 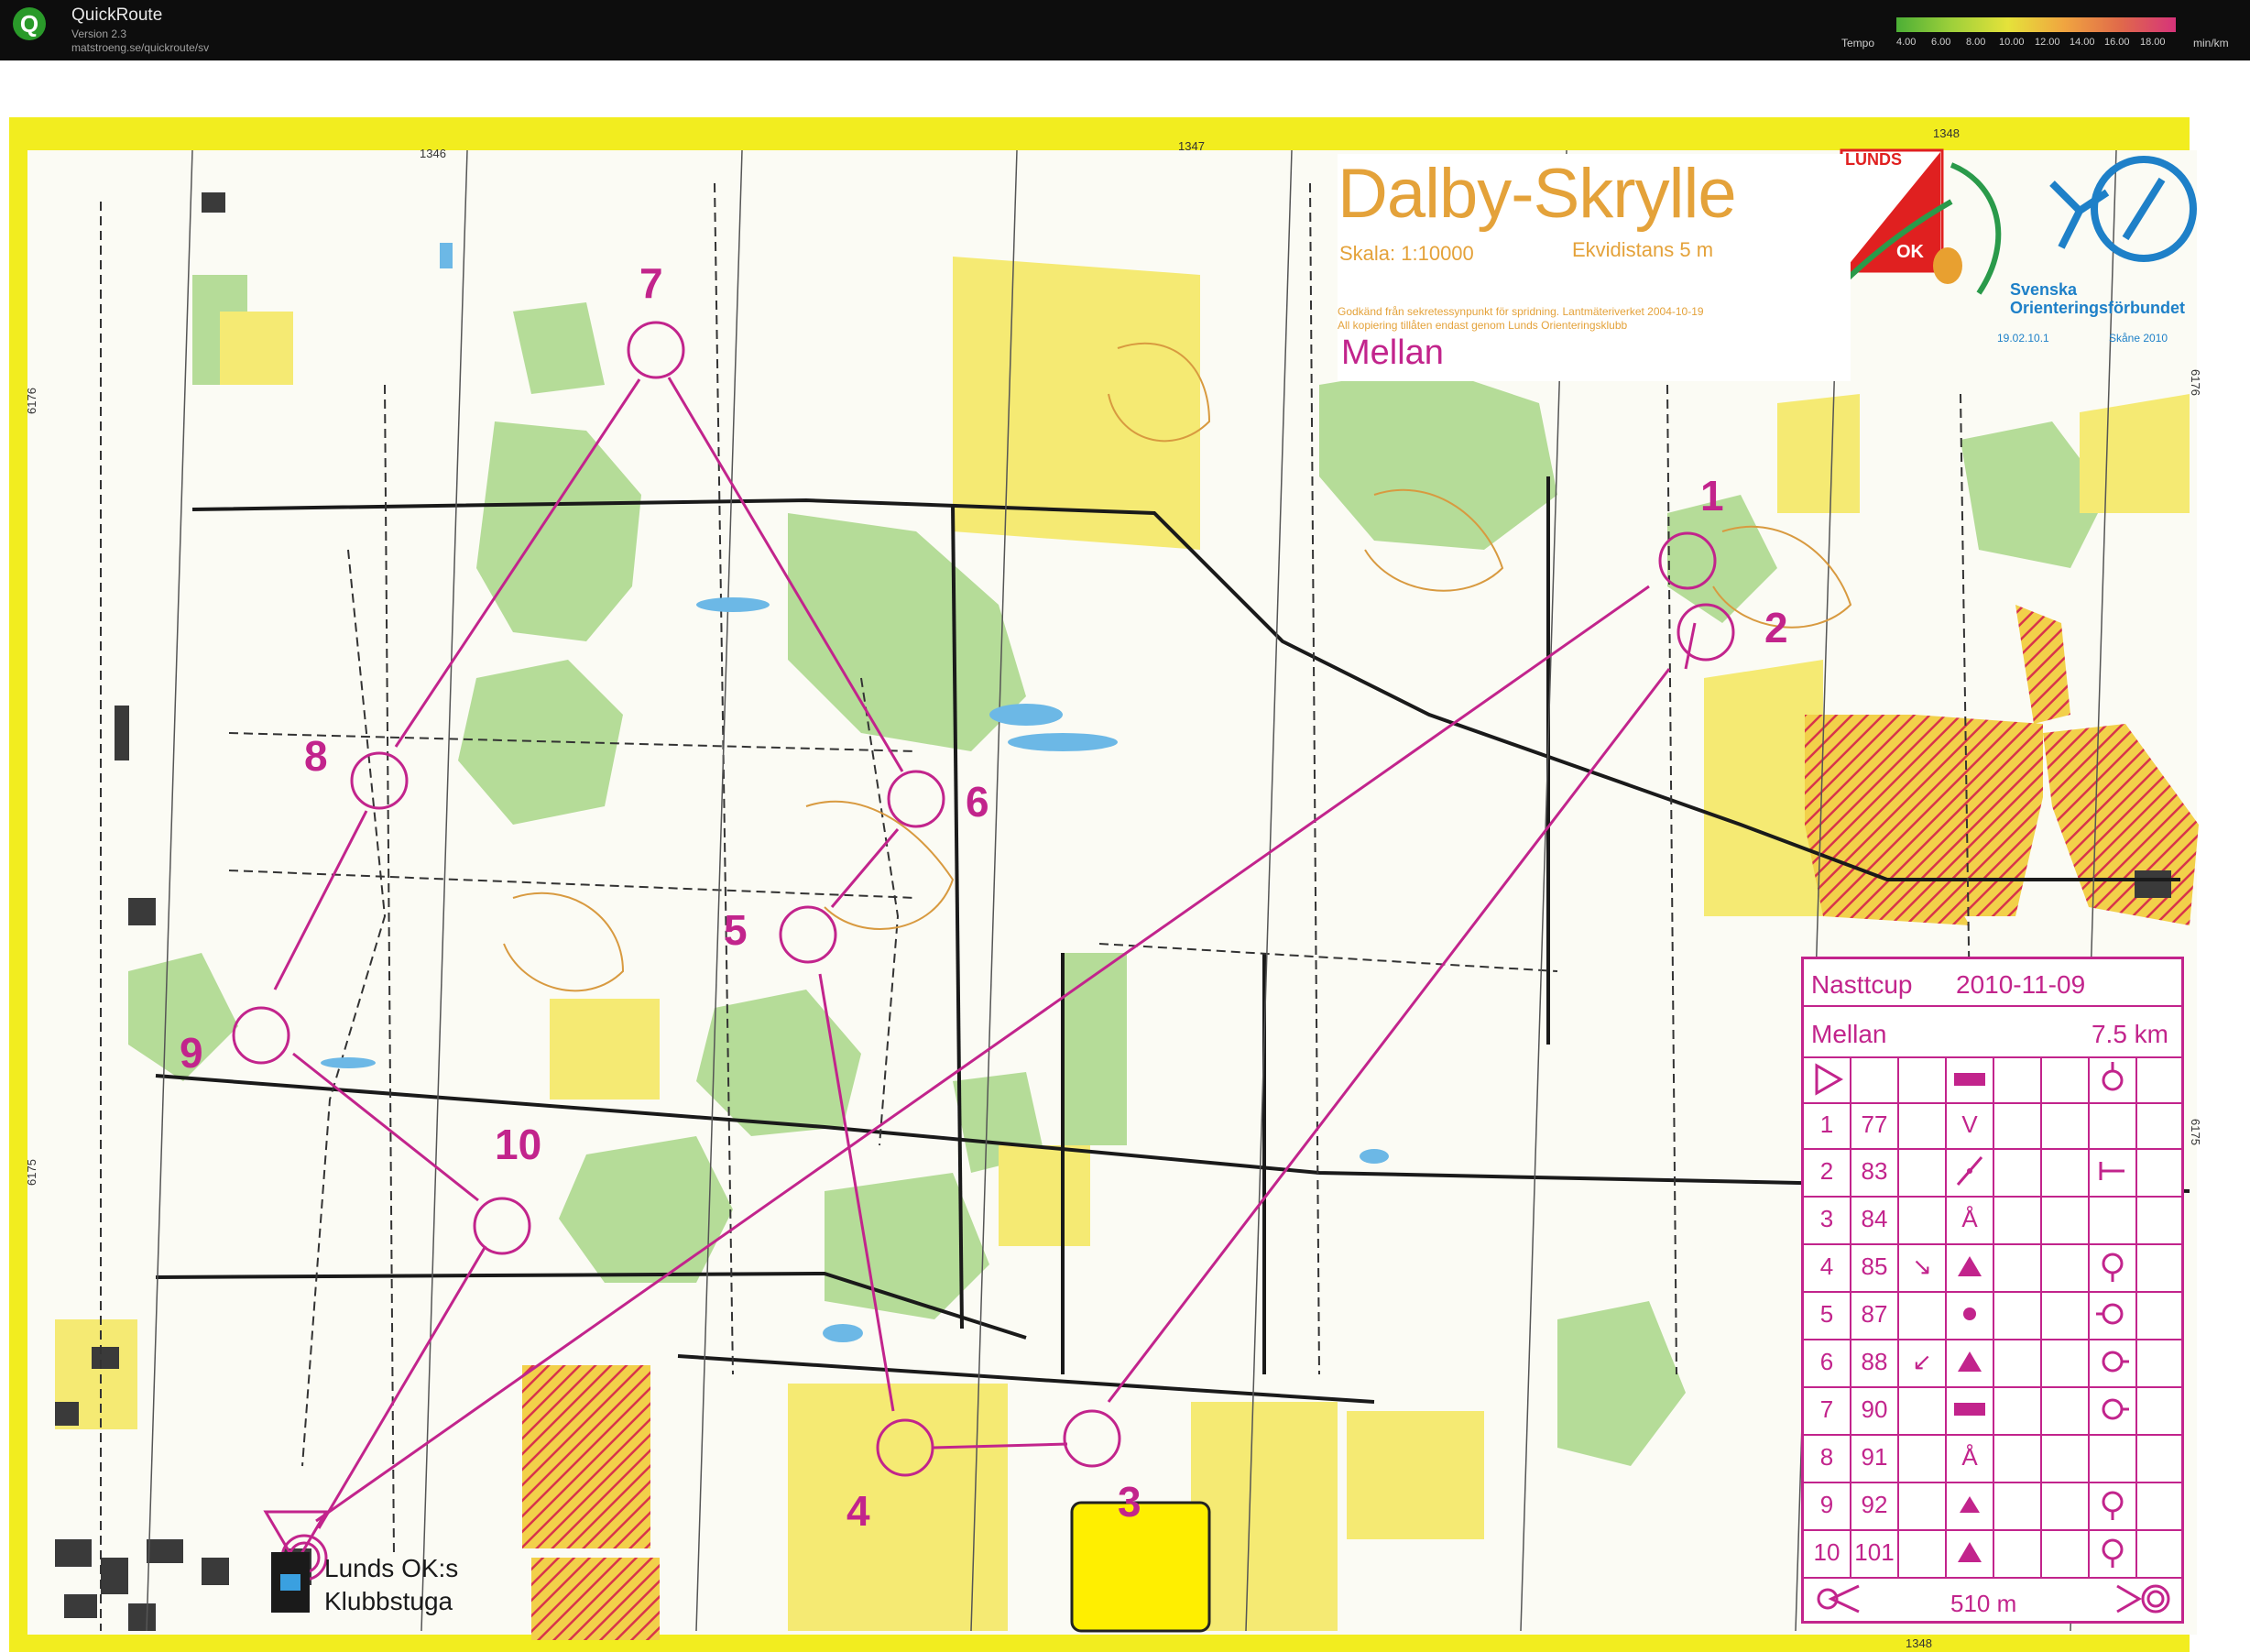 I want to click on rectangle-feature-icon, so click(x=1969, y=1409).